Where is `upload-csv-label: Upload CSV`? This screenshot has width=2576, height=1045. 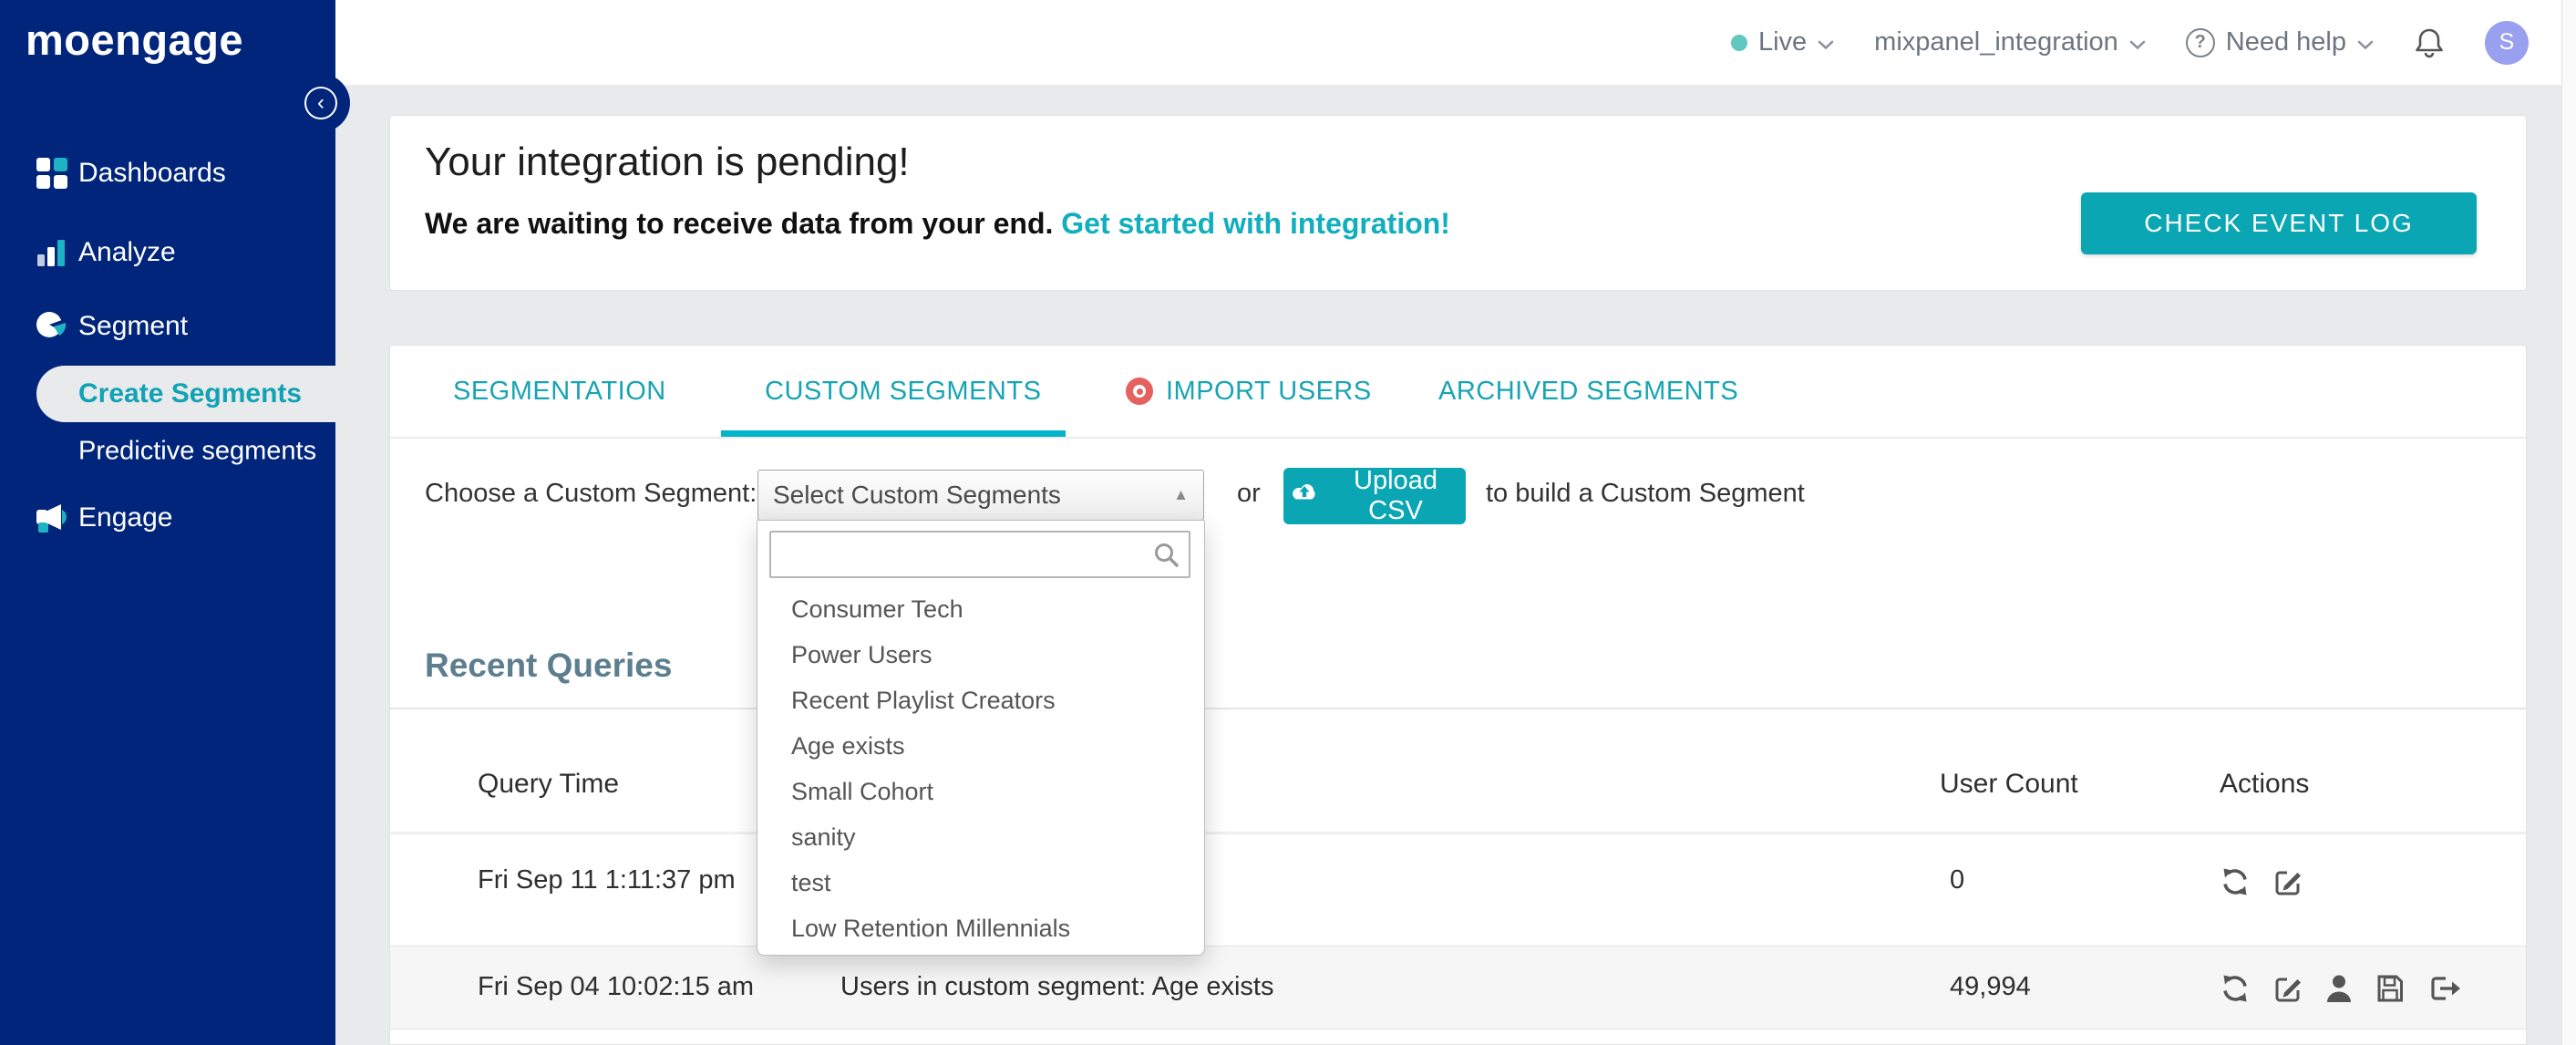 upload-csv-label: Upload CSV is located at coordinates (1395, 495).